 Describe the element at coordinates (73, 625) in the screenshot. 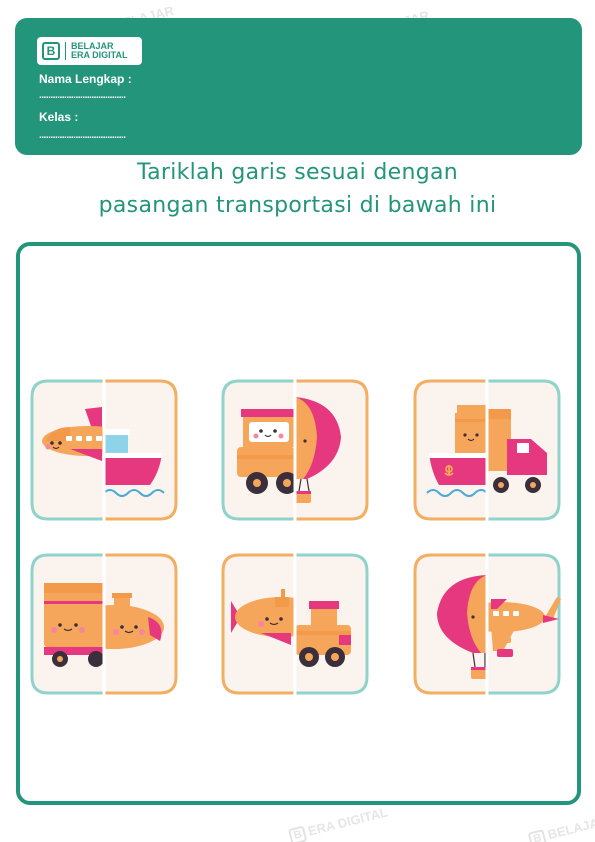

I see `truck-left-icon` at that location.